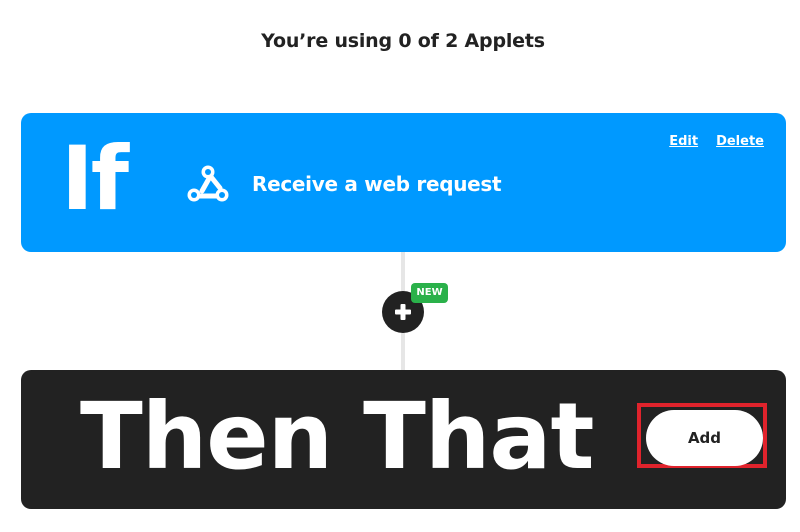 This screenshot has height=532, width=800. Describe the element at coordinates (95, 178) in the screenshot. I see `if-keyword: If` at that location.